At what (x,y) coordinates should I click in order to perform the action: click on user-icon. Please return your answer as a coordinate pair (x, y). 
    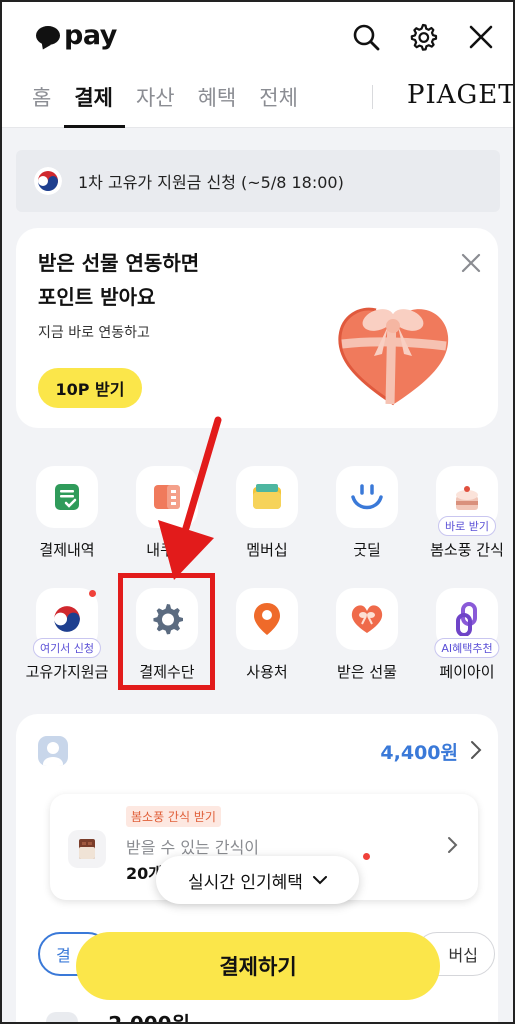
    Looking at the image, I should click on (53, 754).